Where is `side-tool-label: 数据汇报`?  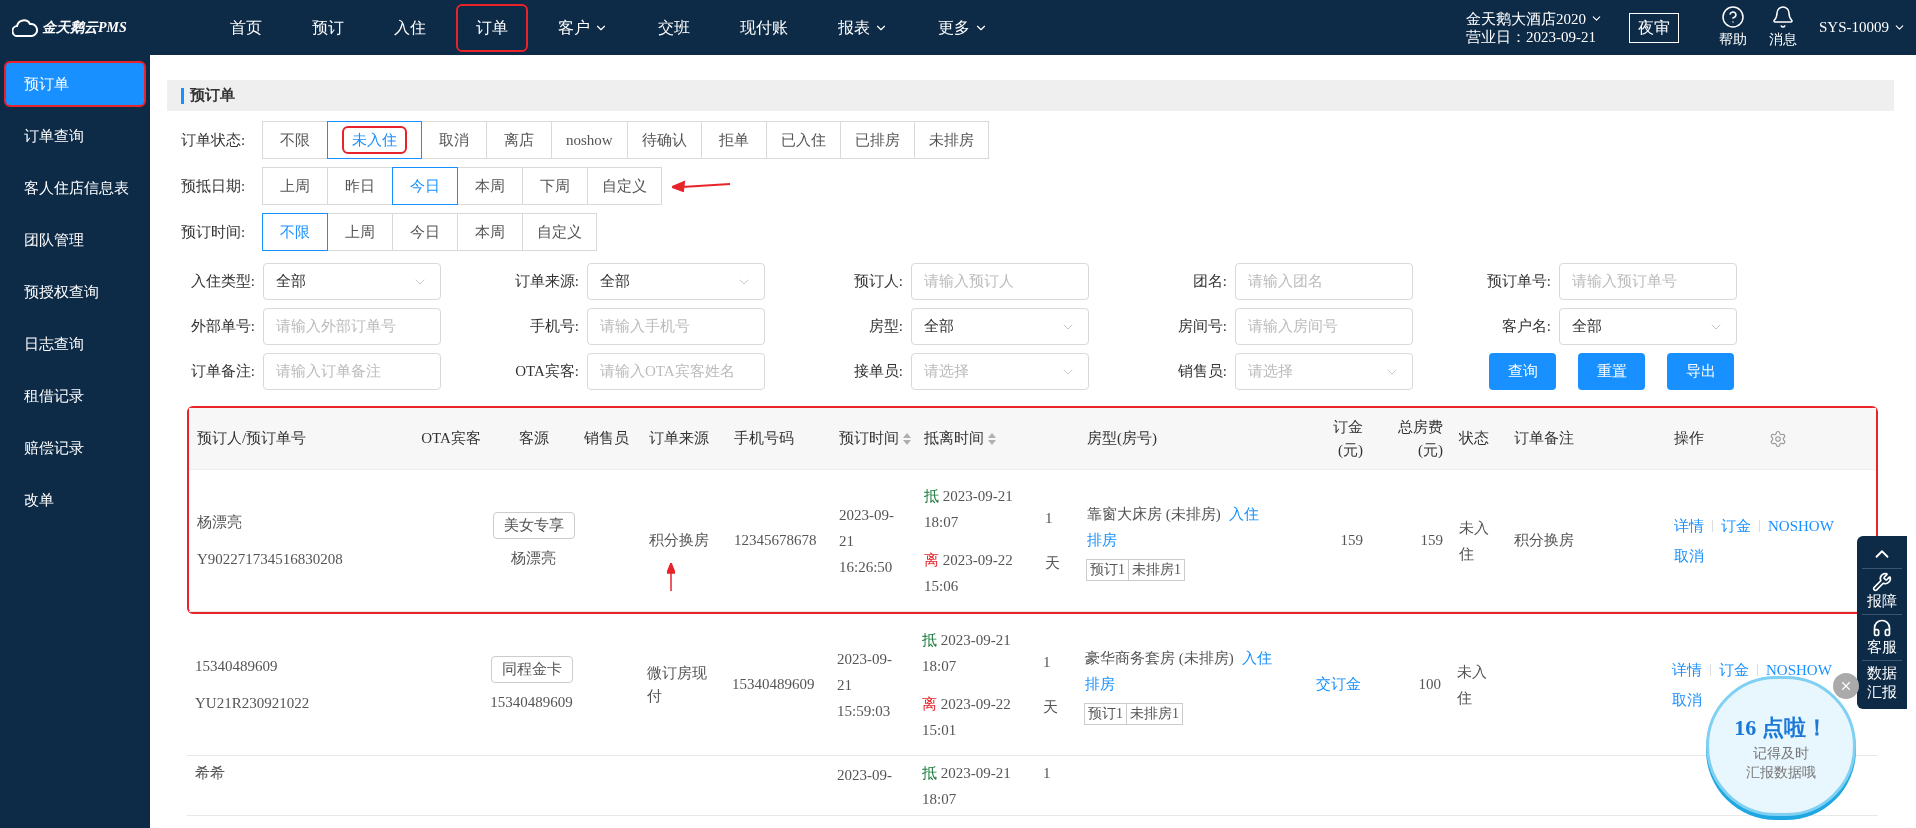
side-tool-label: 数据汇报 is located at coordinates (1882, 683).